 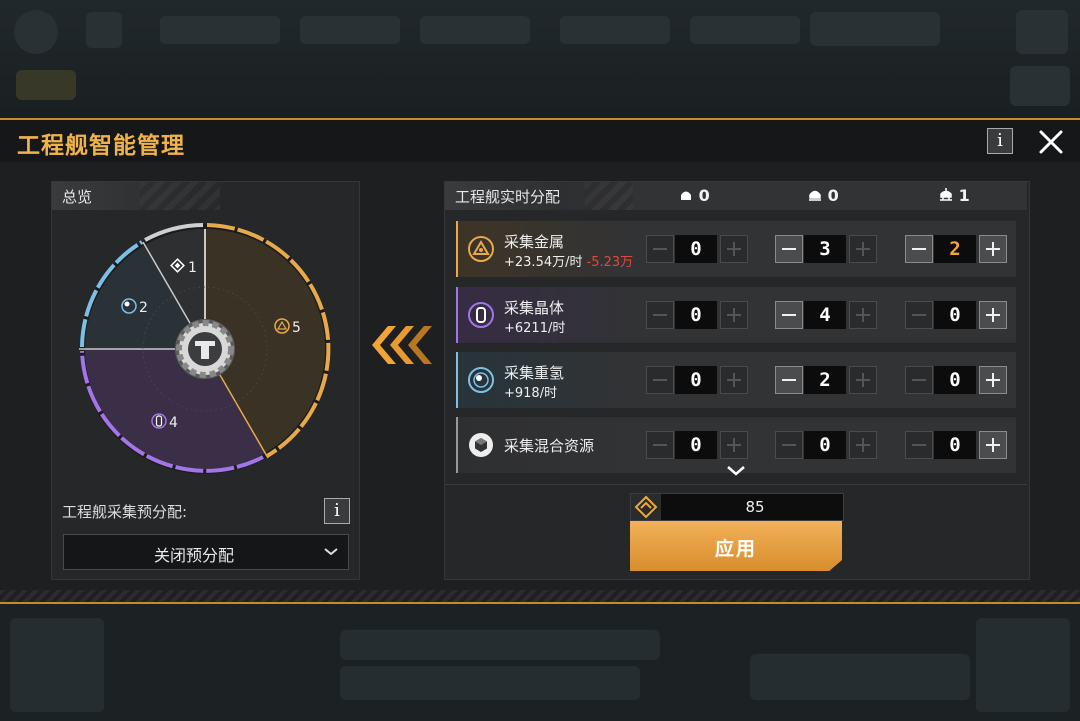 I want to click on ship-distribution-chart: 1 2 5 4, so click(x=205, y=348).